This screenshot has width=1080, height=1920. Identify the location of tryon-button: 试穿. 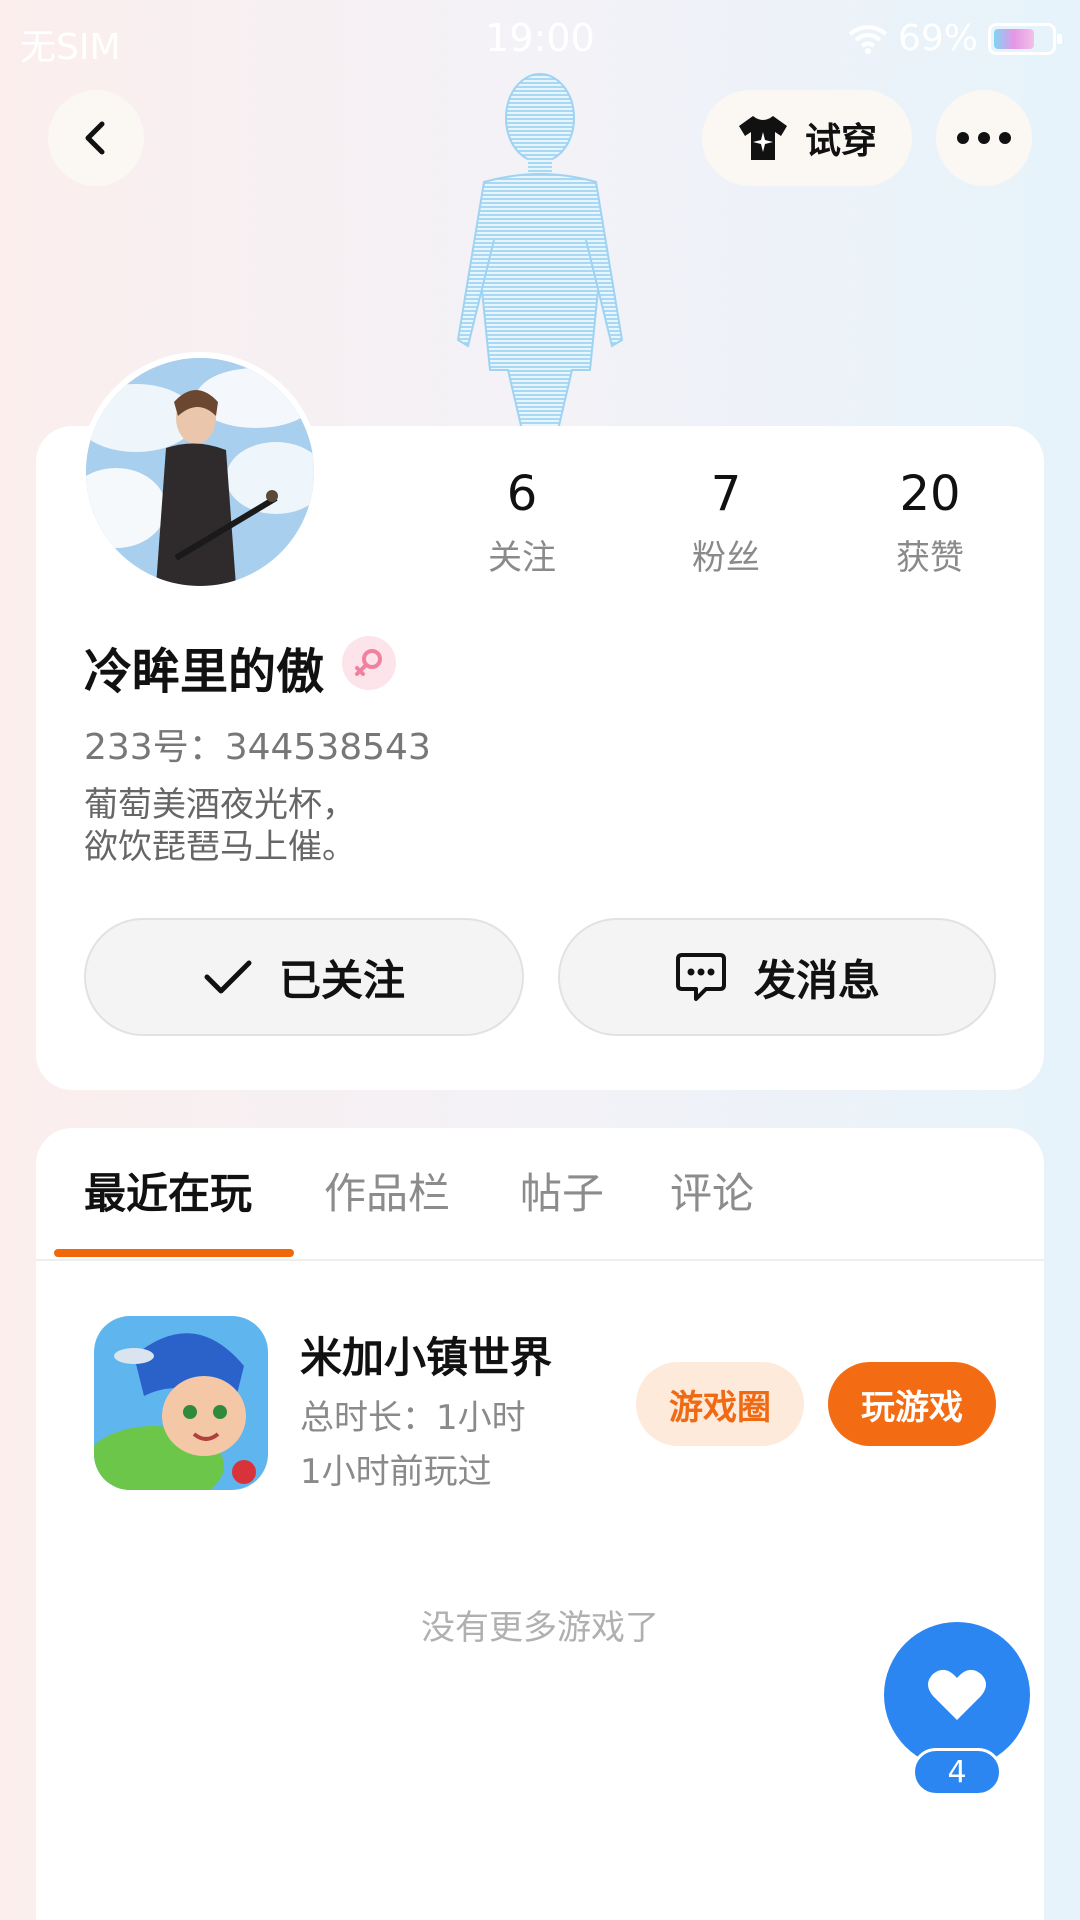
(807, 138).